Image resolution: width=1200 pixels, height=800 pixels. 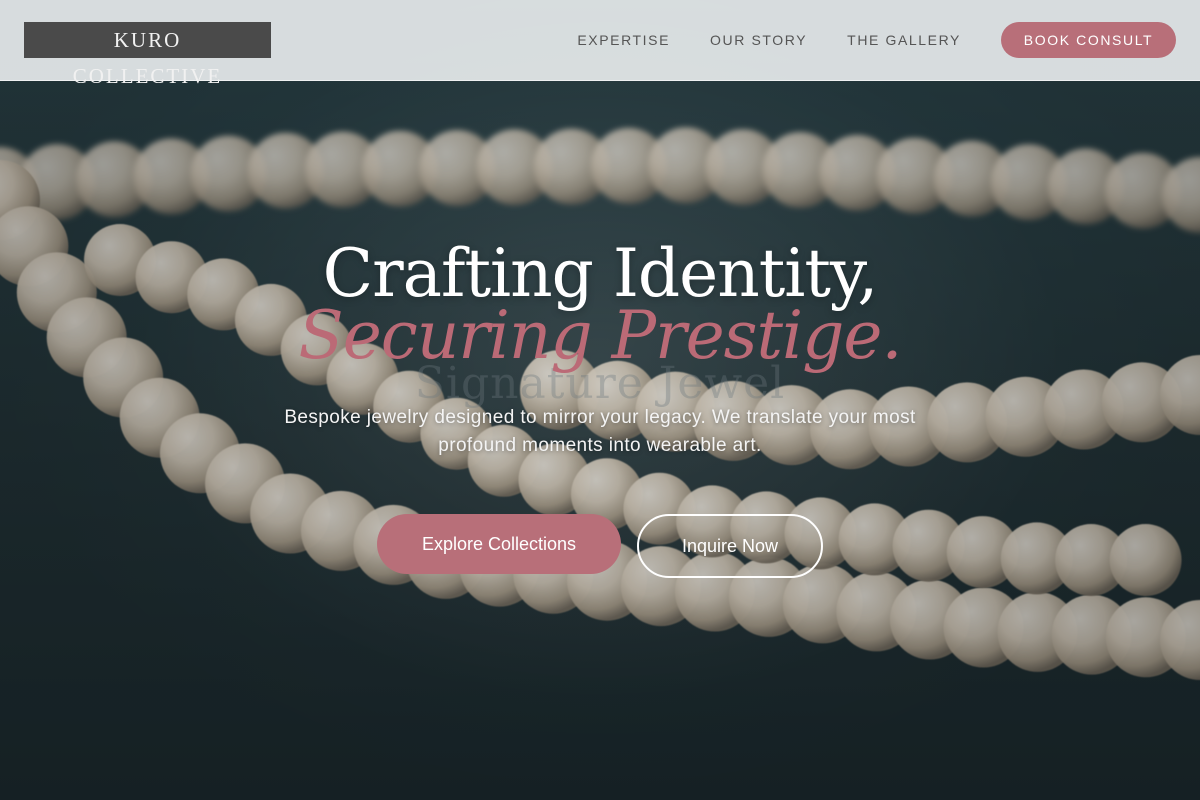 I want to click on book-consult-button: BOOK CONSULT, so click(x=1088, y=40).